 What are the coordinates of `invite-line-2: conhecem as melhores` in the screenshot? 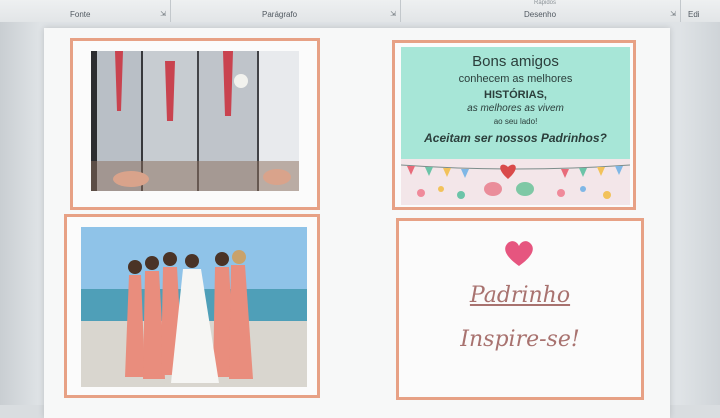 It's located at (515, 79).